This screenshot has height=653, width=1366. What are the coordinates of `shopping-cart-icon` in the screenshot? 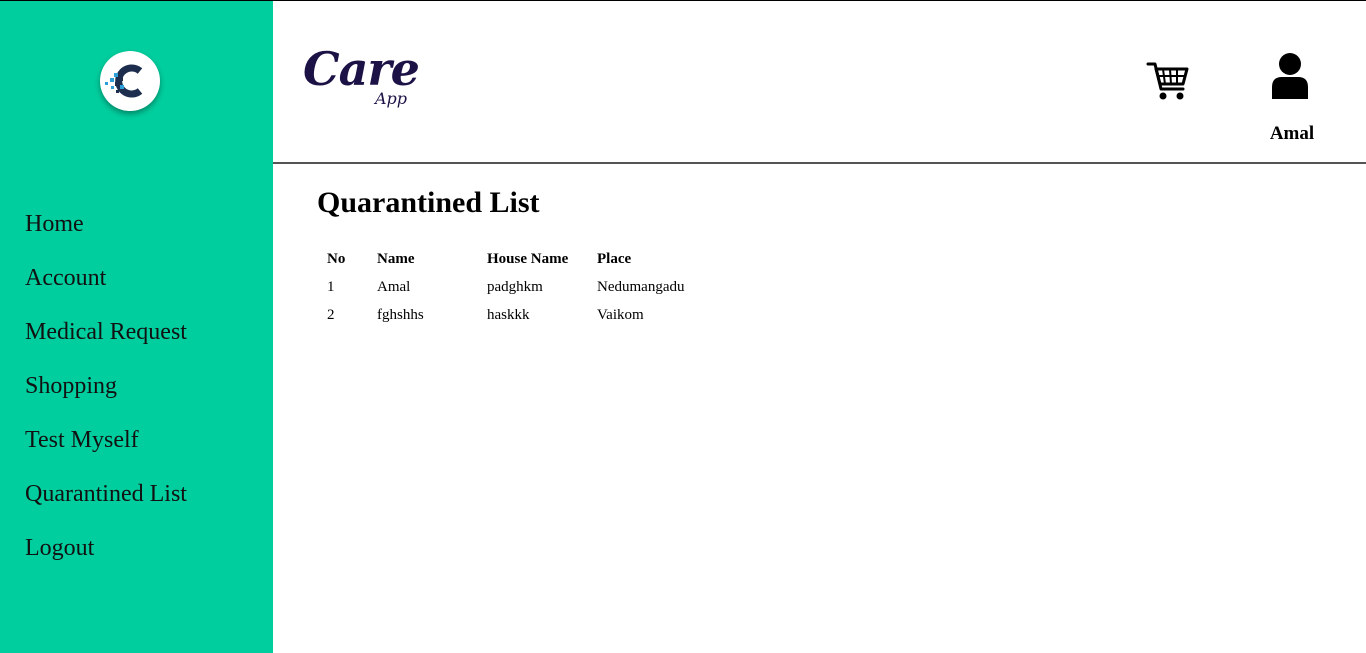 It's located at (1168, 81).